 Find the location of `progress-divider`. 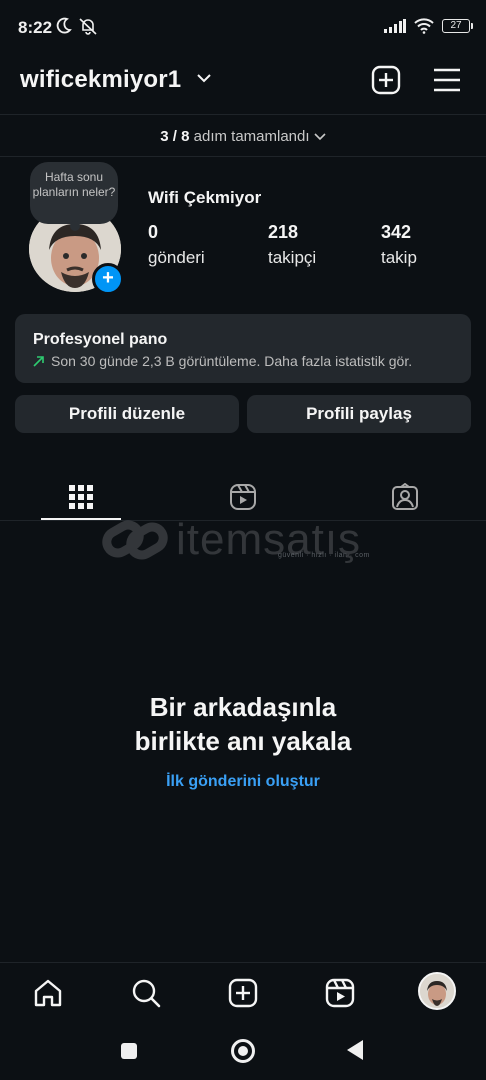

progress-divider is located at coordinates (243, 156).